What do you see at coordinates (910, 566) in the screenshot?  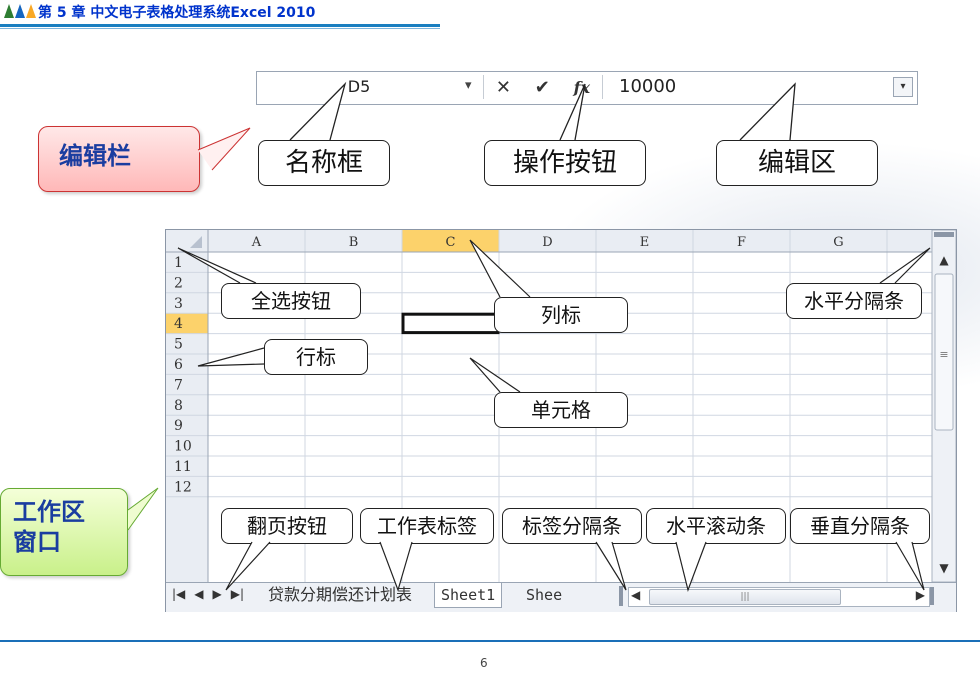 I see `vsplit-pointer` at bounding box center [910, 566].